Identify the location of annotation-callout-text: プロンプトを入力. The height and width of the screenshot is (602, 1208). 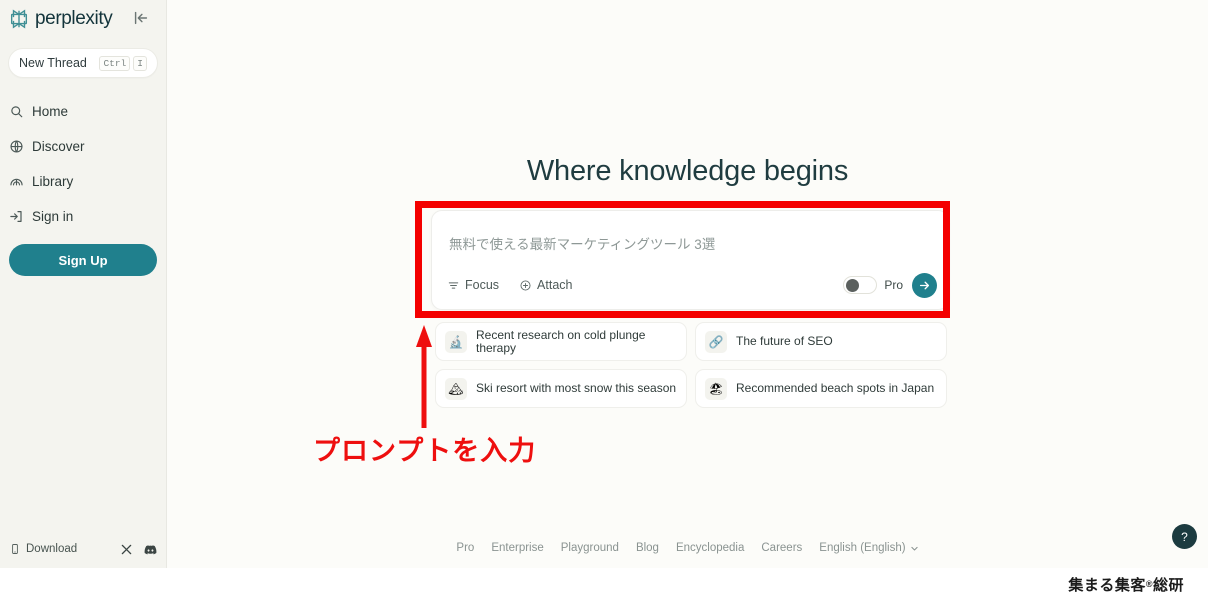
(425, 451).